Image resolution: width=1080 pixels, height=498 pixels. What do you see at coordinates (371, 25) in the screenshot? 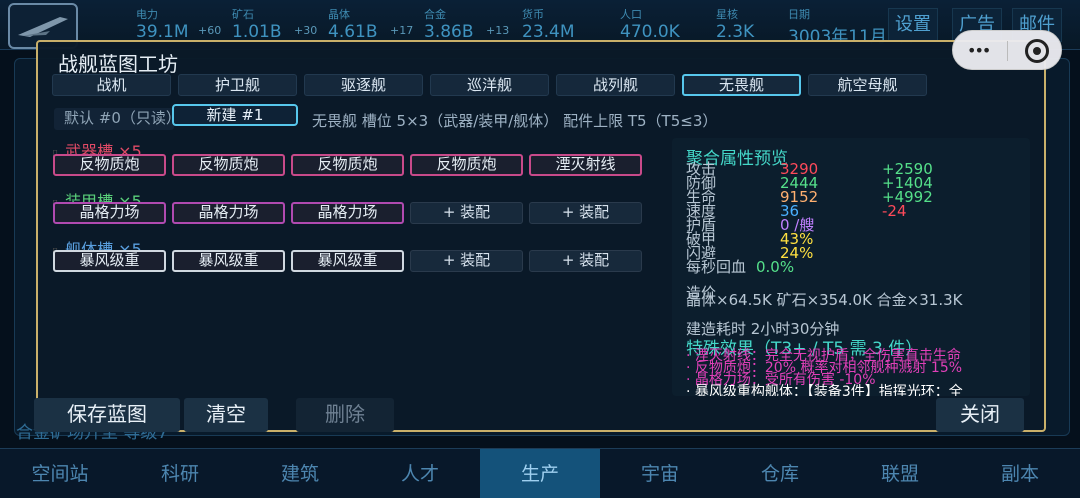
I see `resource-crystal: 晶体 4.61B +17` at bounding box center [371, 25].